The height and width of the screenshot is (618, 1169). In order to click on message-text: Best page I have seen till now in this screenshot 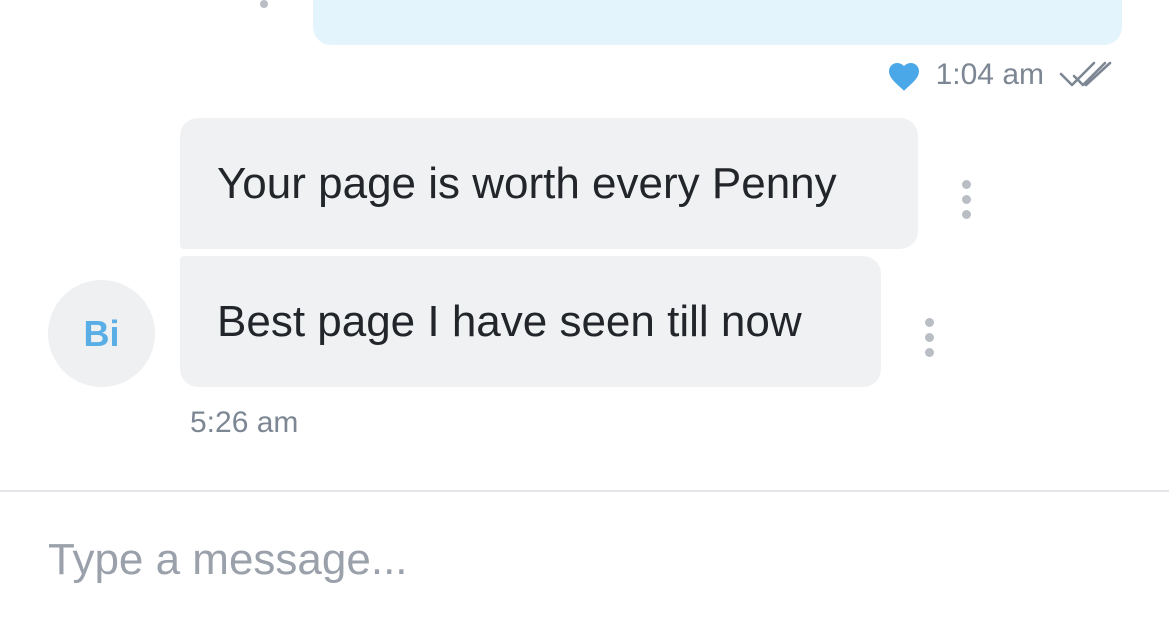, I will do `click(509, 321)`.